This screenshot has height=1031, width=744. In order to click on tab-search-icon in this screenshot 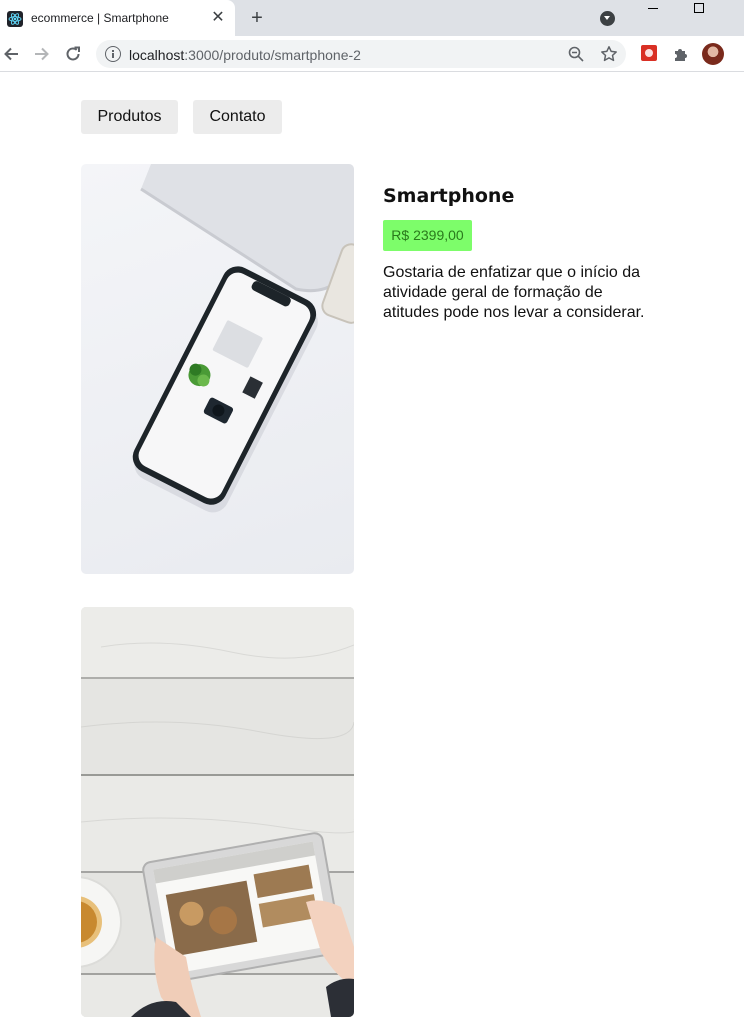, I will do `click(607, 18)`.